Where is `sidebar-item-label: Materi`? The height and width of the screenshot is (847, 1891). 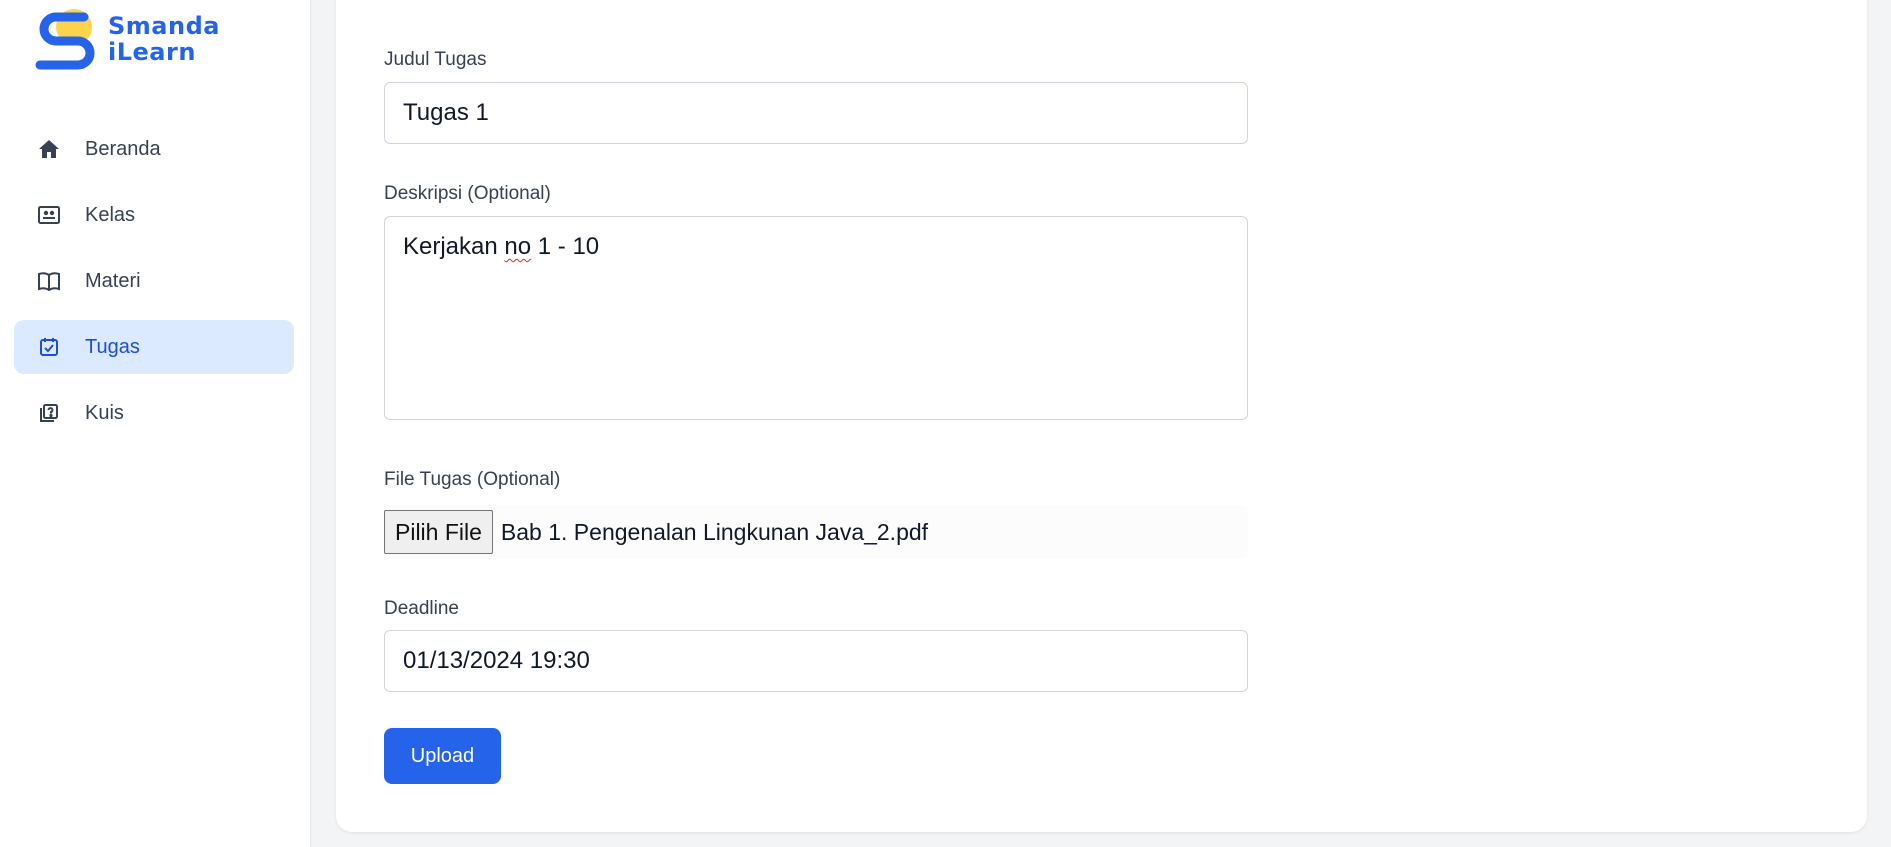
sidebar-item-label: Materi is located at coordinates (113, 280).